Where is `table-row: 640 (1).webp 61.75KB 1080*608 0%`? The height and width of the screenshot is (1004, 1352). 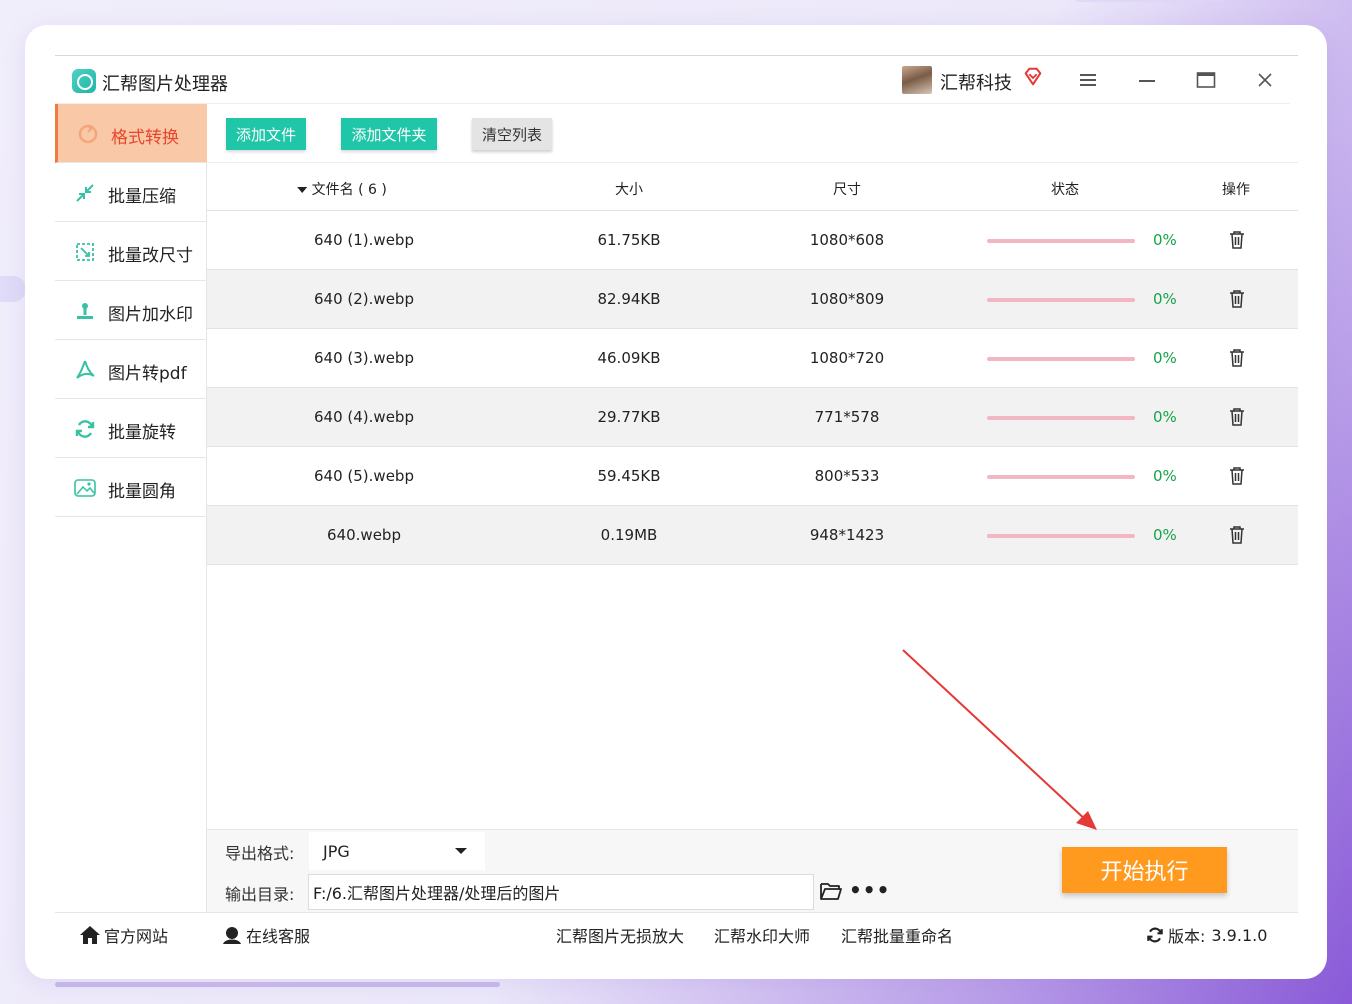
table-row: 640 (1).webp 61.75KB 1080*608 0% is located at coordinates (752, 240).